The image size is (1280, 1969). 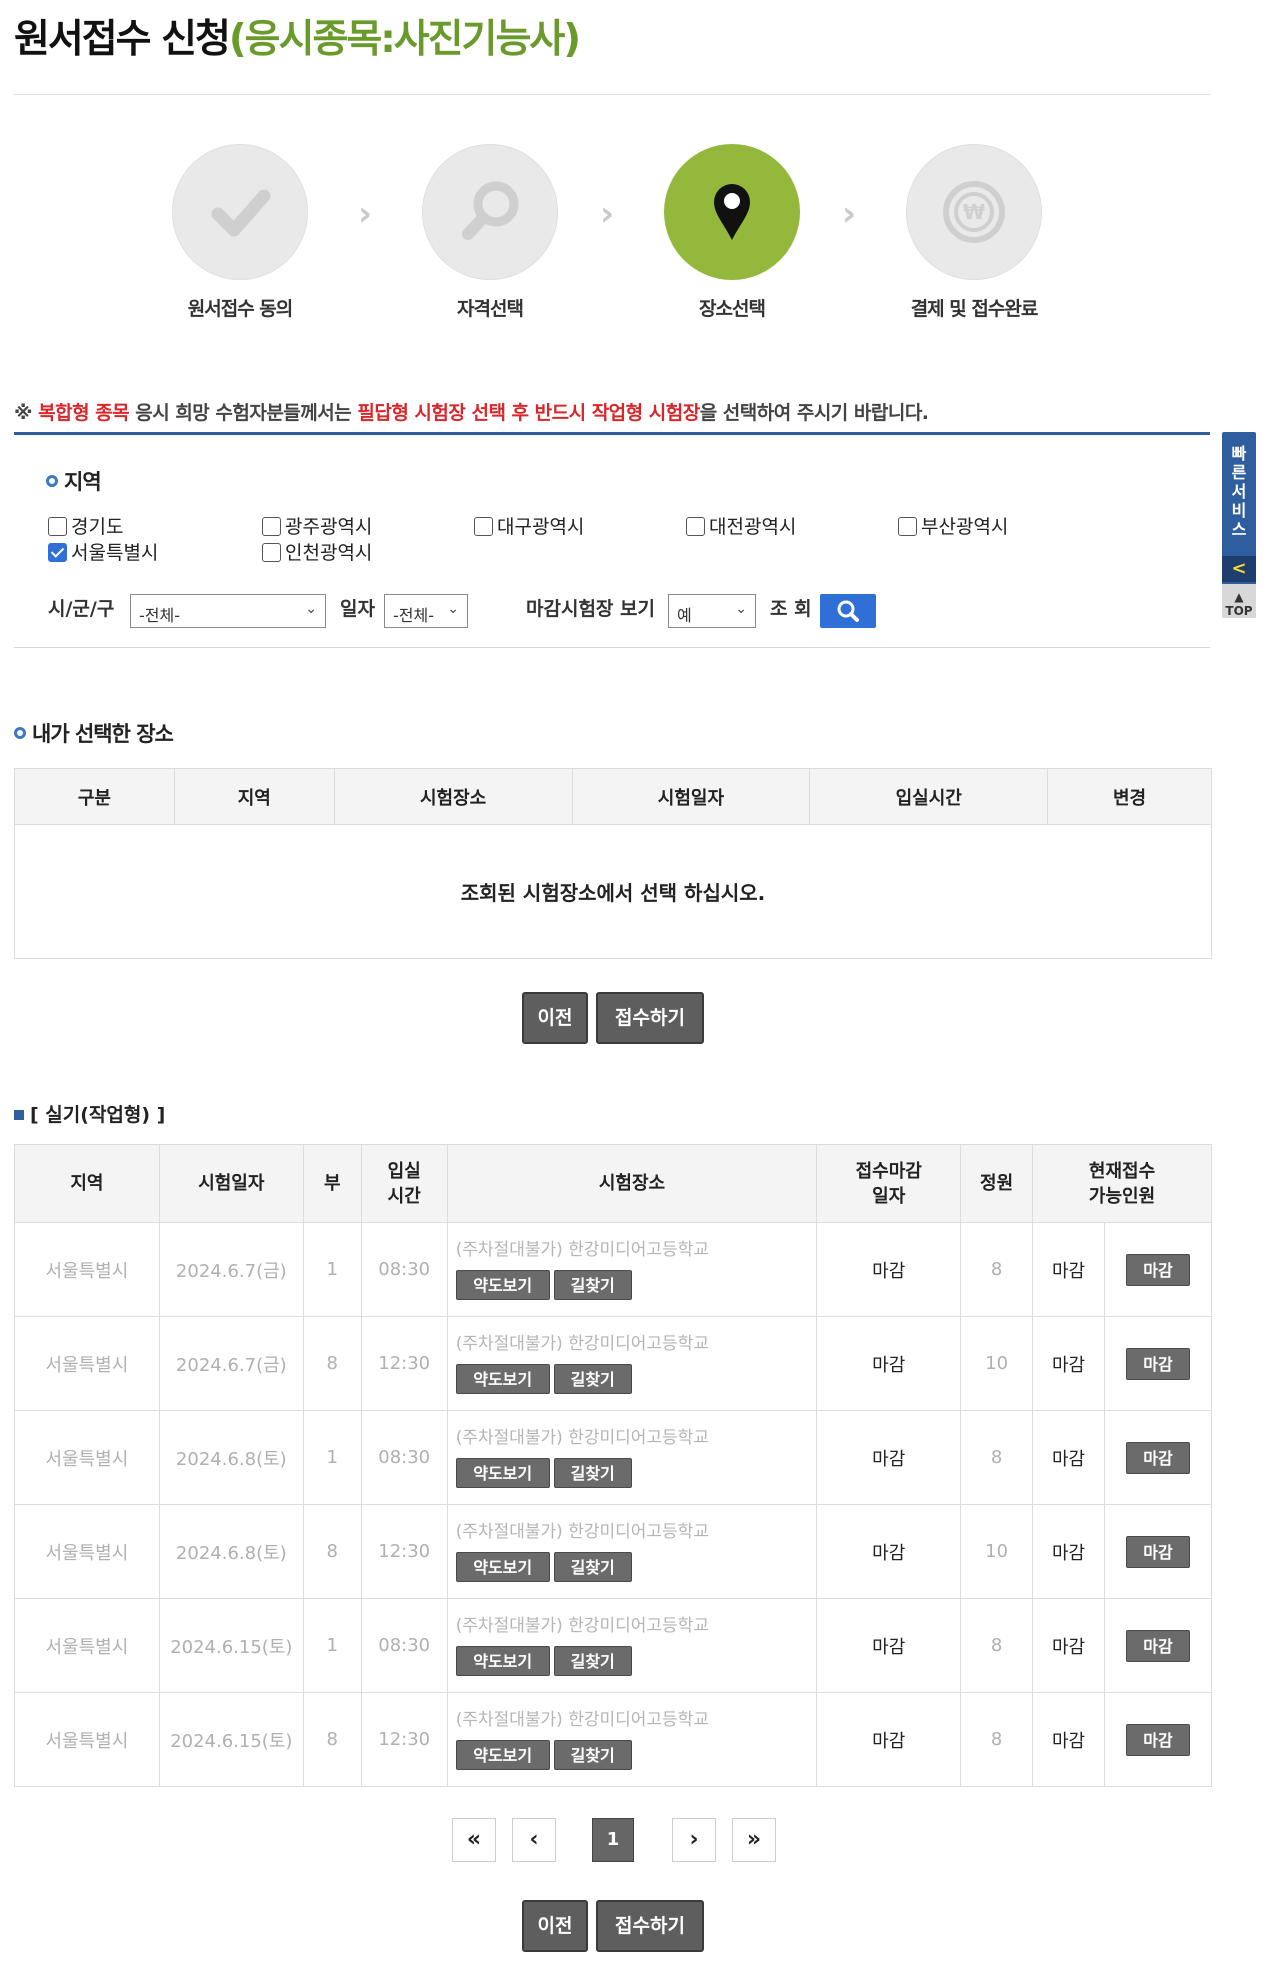 What do you see at coordinates (953, 525) in the screenshot?
I see `region-checkbox-busan: 부산광역시` at bounding box center [953, 525].